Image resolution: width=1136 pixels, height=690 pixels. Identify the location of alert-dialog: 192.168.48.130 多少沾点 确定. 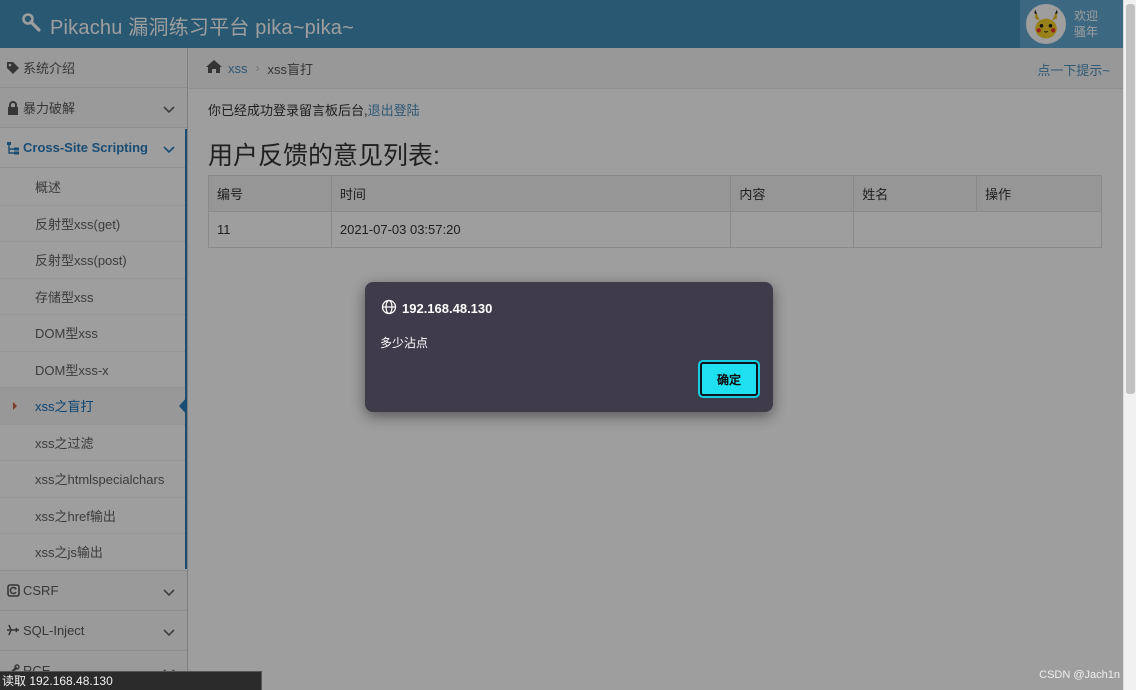
(569, 347).